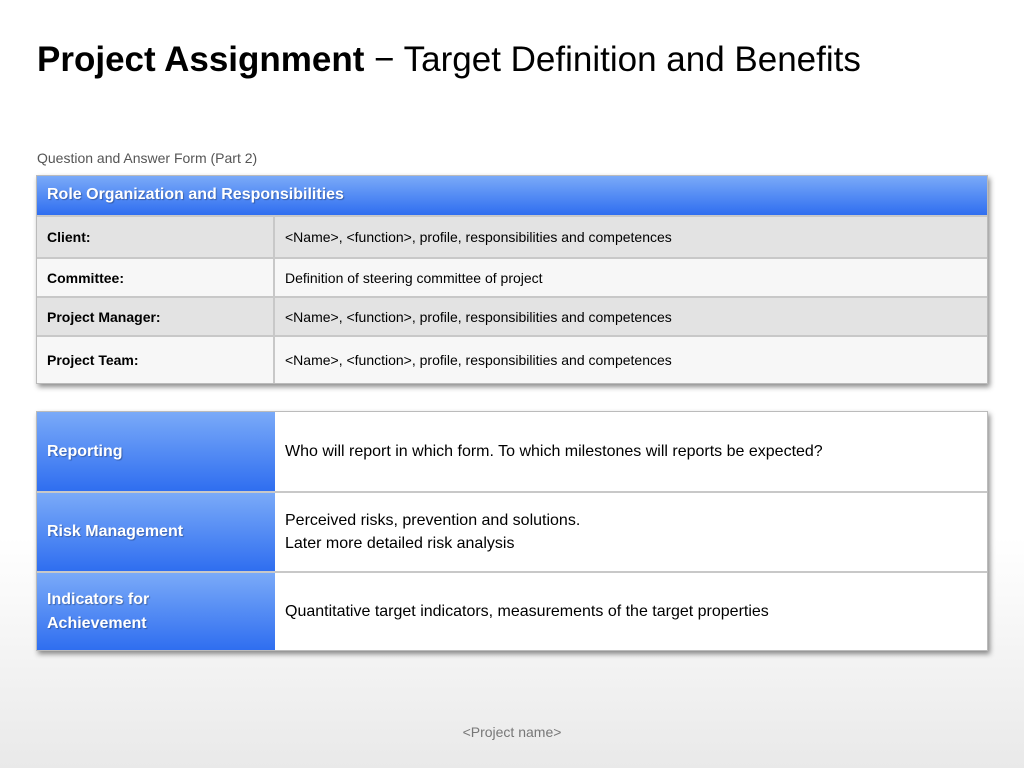 This screenshot has width=1024, height=768. I want to click on row-label: Reporting, so click(156, 451).